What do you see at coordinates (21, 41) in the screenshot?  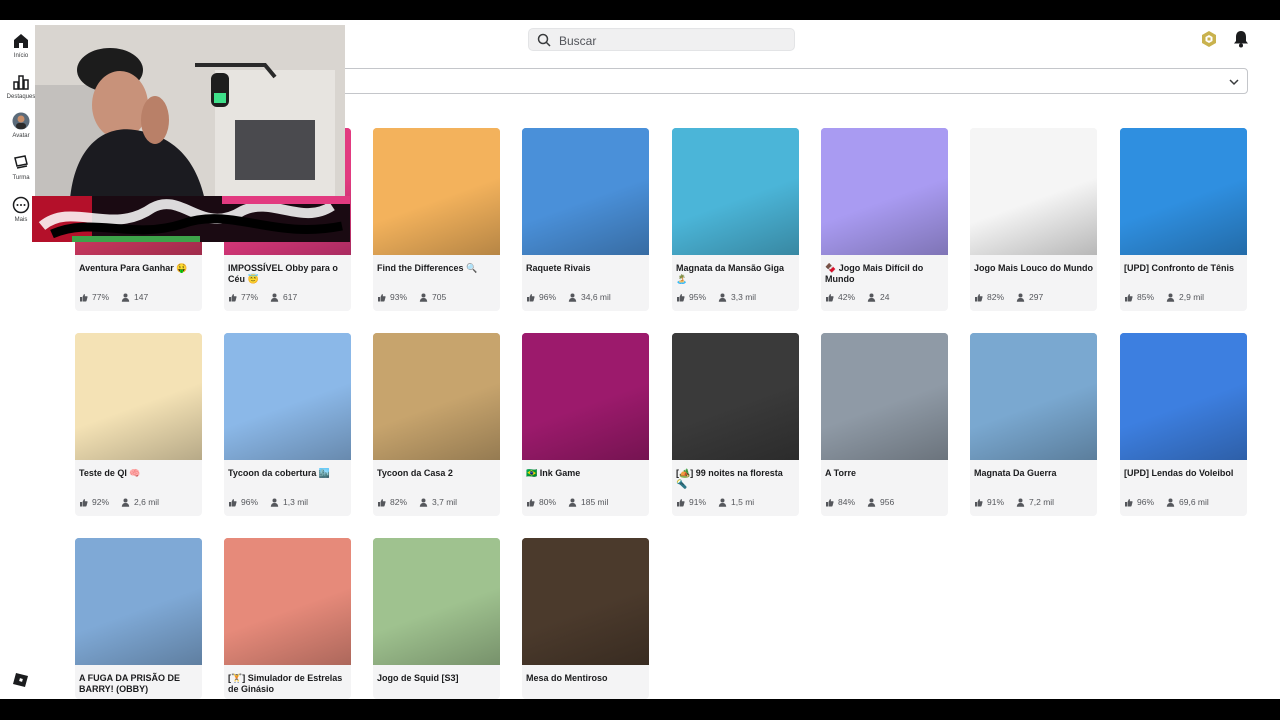 I see `home-icon` at bounding box center [21, 41].